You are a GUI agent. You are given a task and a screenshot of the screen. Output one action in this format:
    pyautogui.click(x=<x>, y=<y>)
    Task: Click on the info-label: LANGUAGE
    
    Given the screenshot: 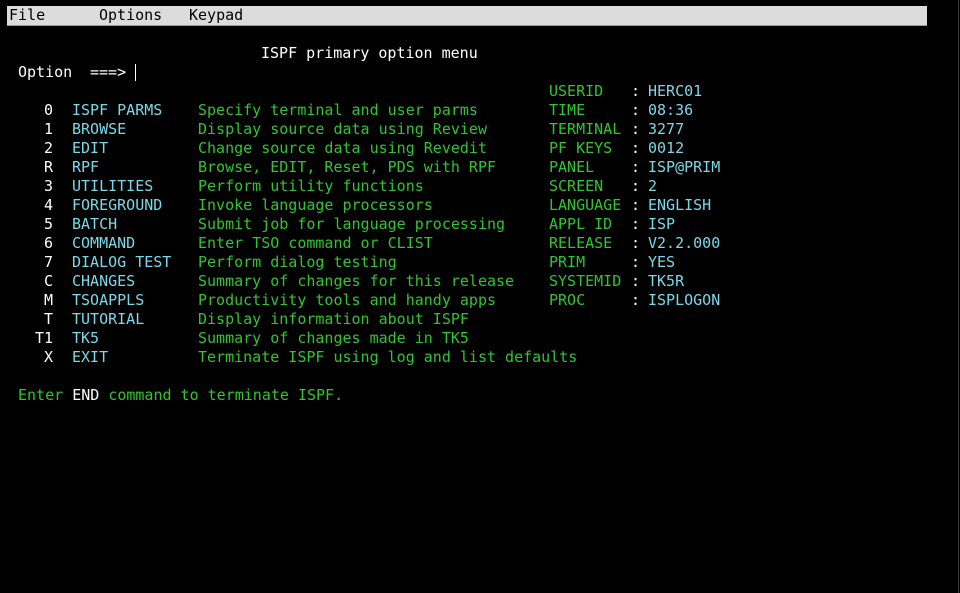 What is the action you would take?
    pyautogui.click(x=585, y=205)
    